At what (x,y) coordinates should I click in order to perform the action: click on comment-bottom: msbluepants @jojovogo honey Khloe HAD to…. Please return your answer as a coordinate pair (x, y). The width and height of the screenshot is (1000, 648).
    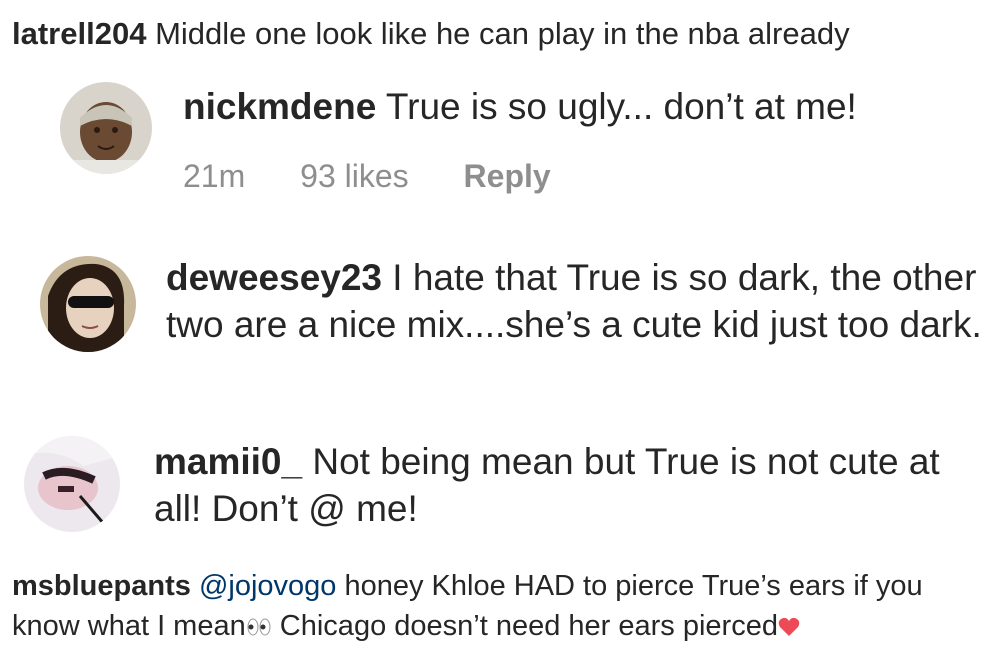
    Looking at the image, I should click on (502, 606).